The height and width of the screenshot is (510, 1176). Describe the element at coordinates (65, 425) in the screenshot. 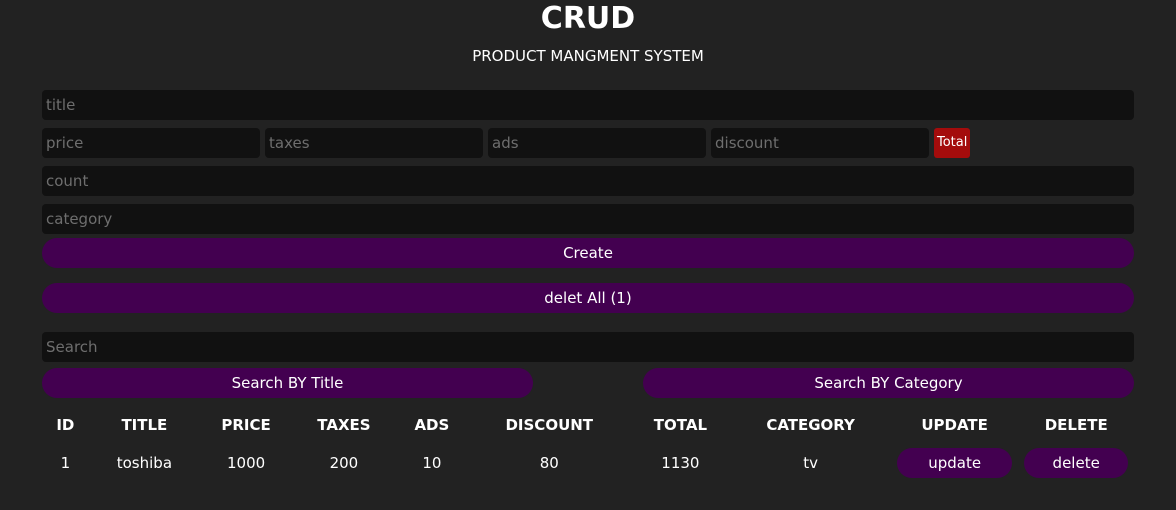

I see `column-header-id: ID` at that location.